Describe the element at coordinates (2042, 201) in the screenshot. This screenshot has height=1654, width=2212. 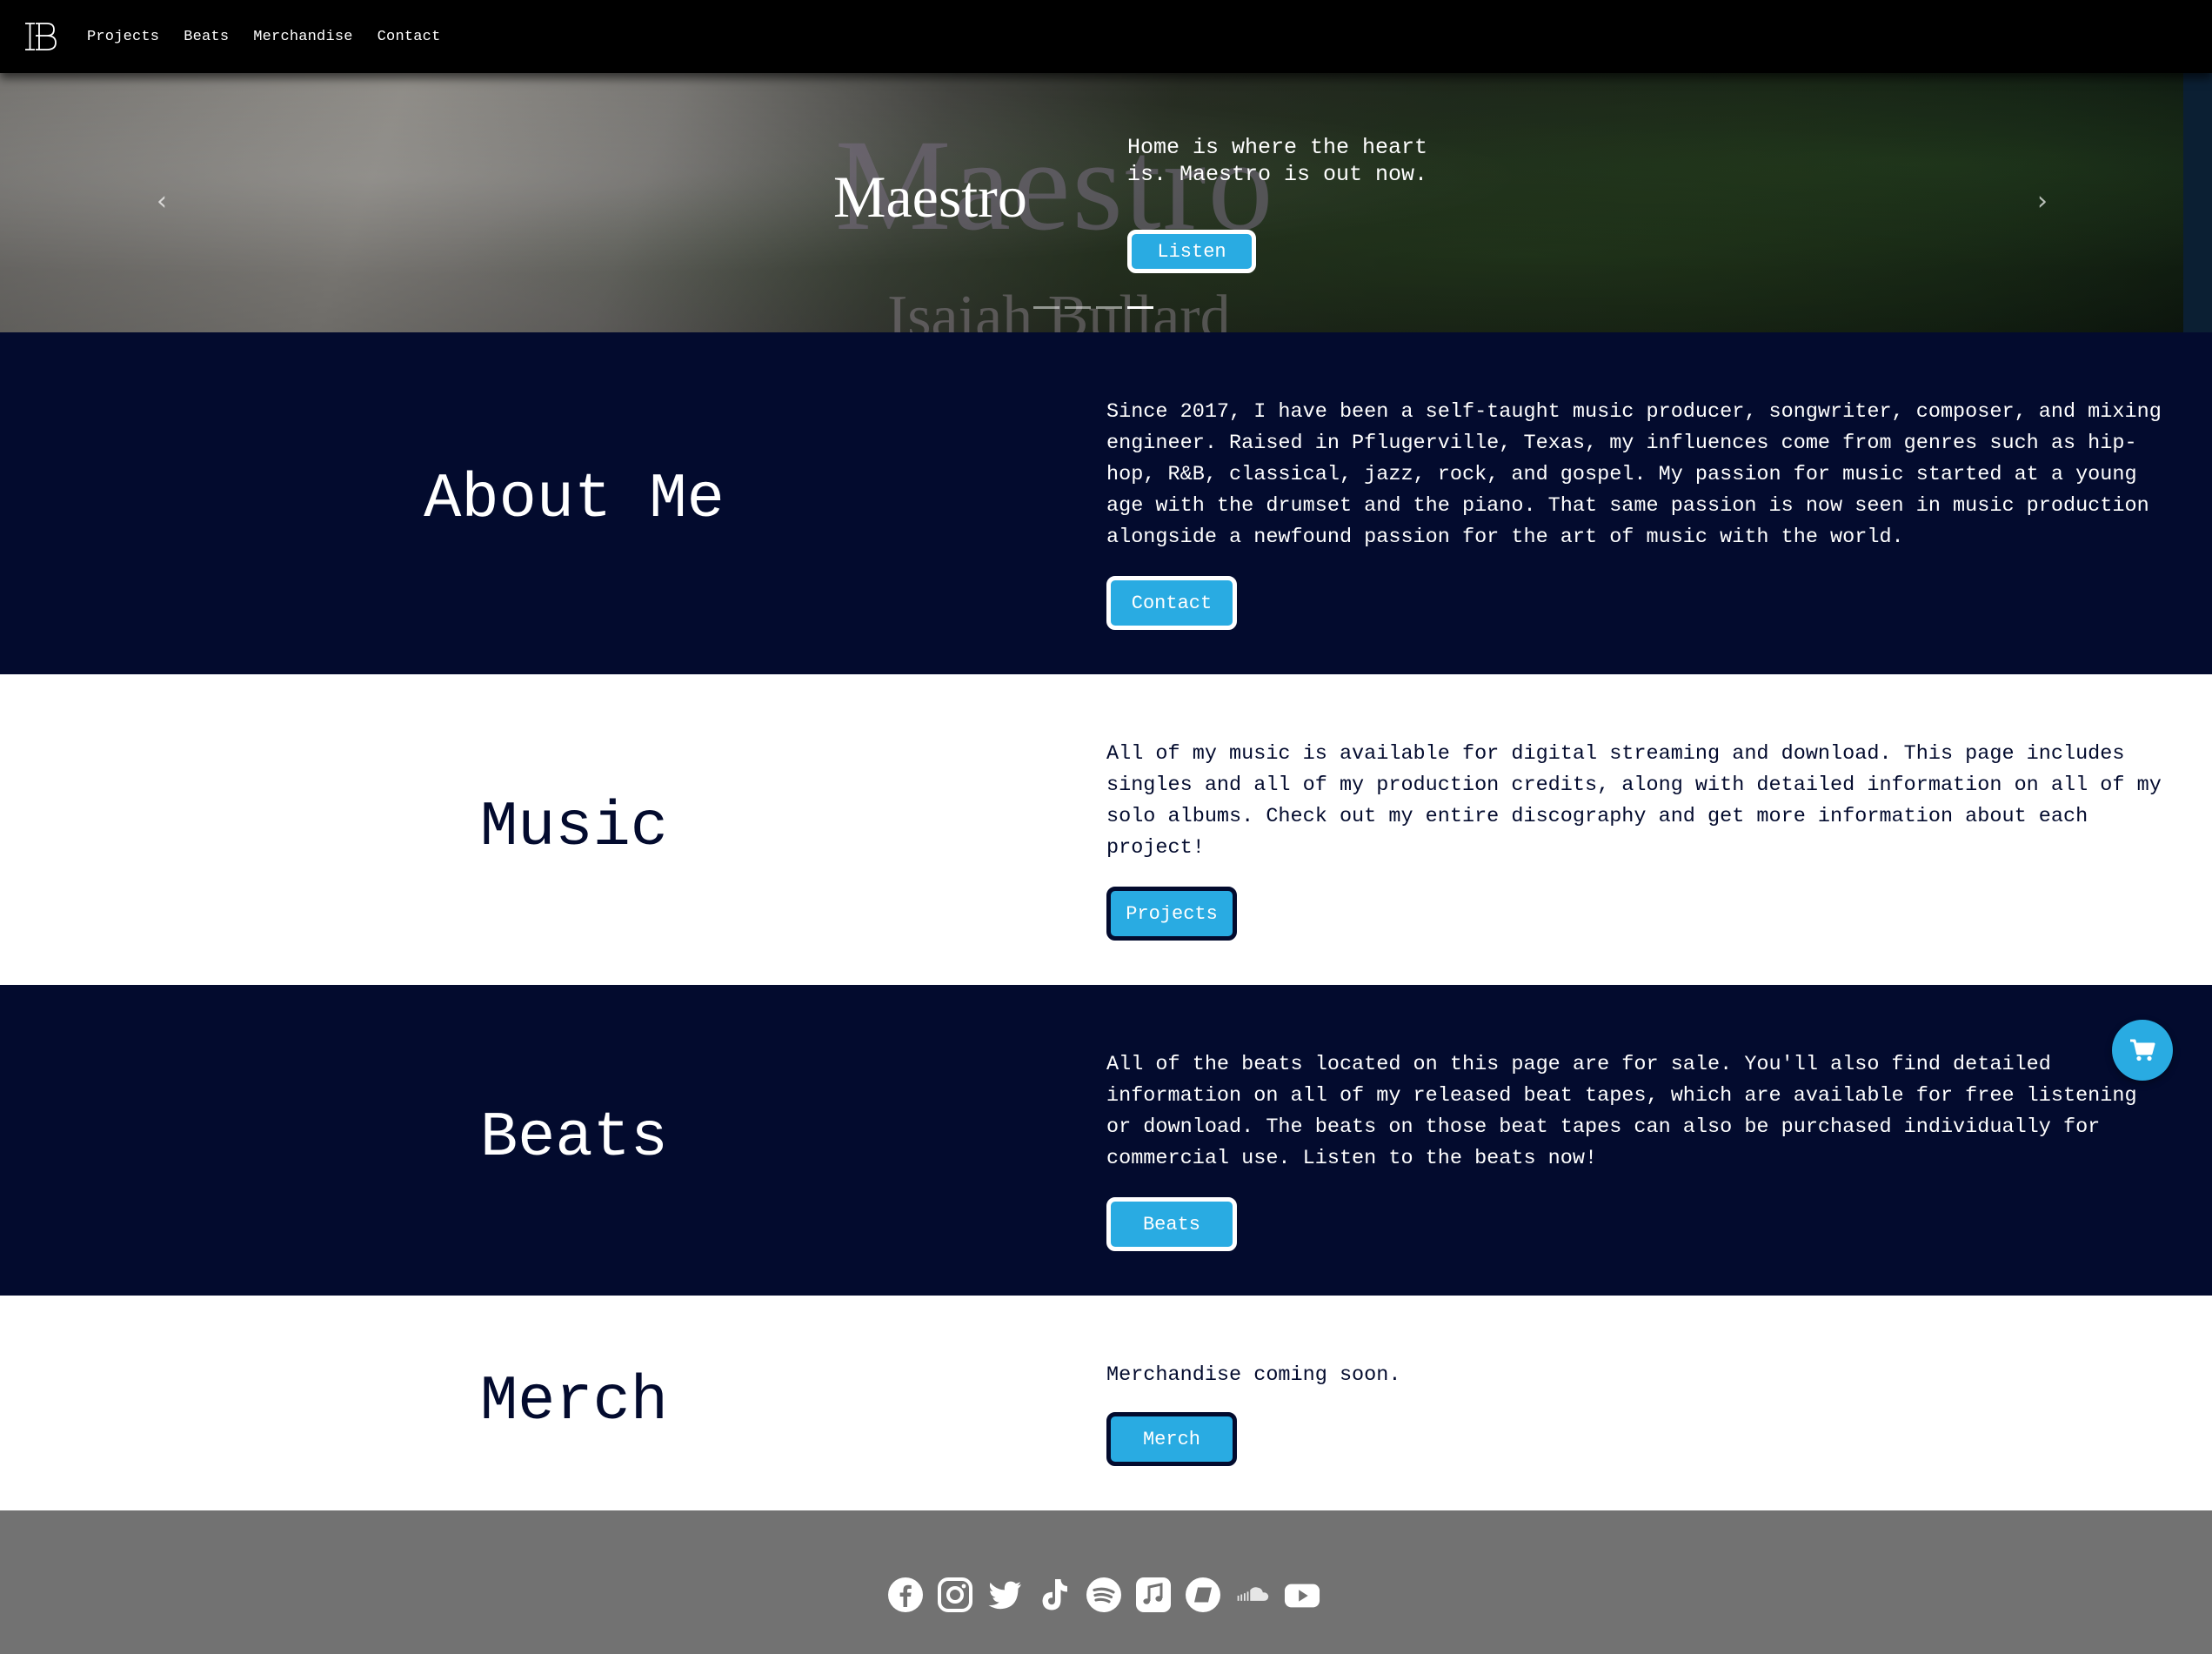
I see `carousel-next-icon: ›` at that location.